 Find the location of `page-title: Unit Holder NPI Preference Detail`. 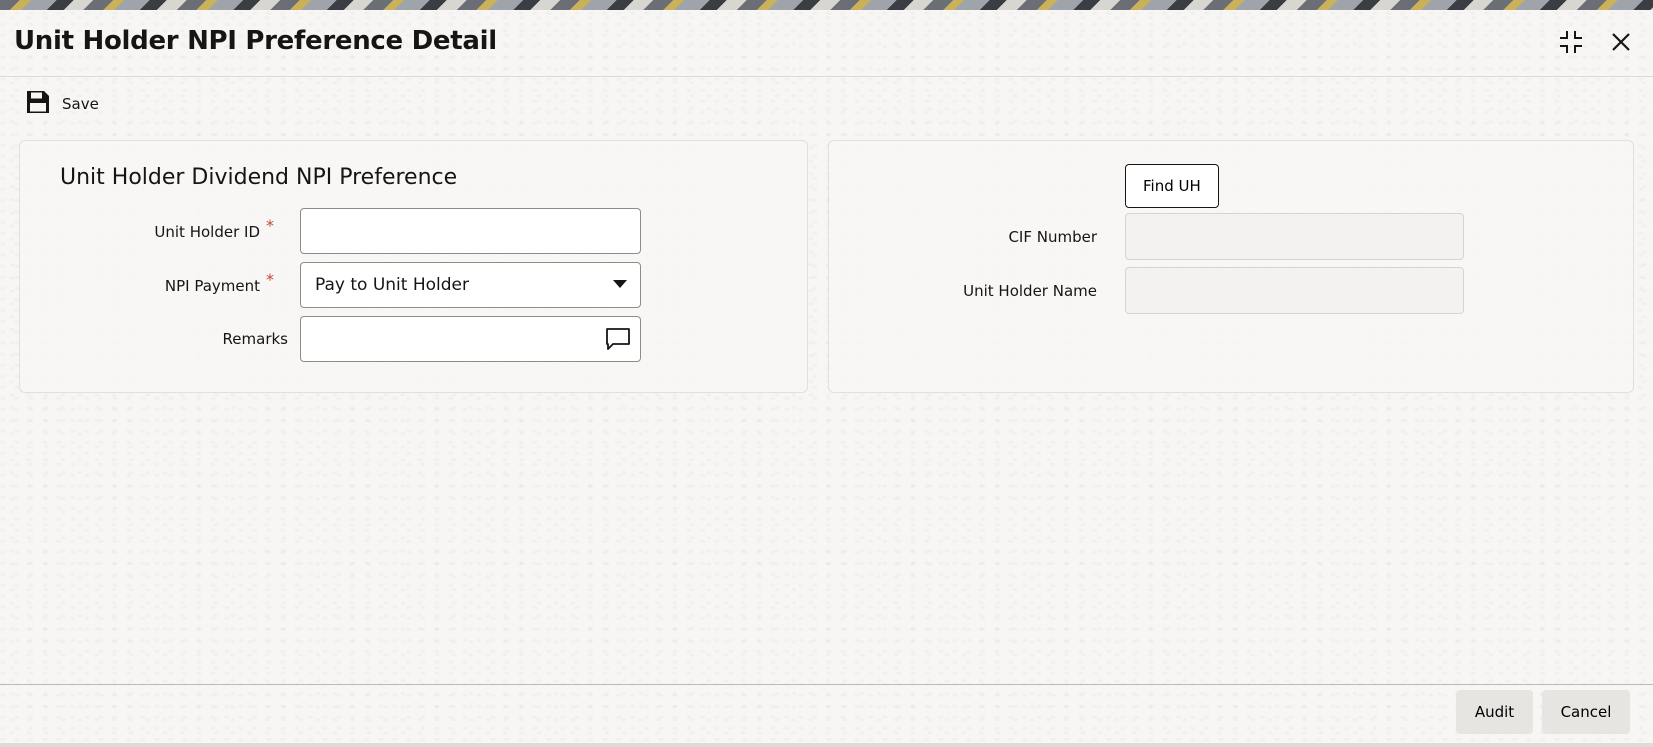

page-title: Unit Holder NPI Preference Detail is located at coordinates (255, 41).